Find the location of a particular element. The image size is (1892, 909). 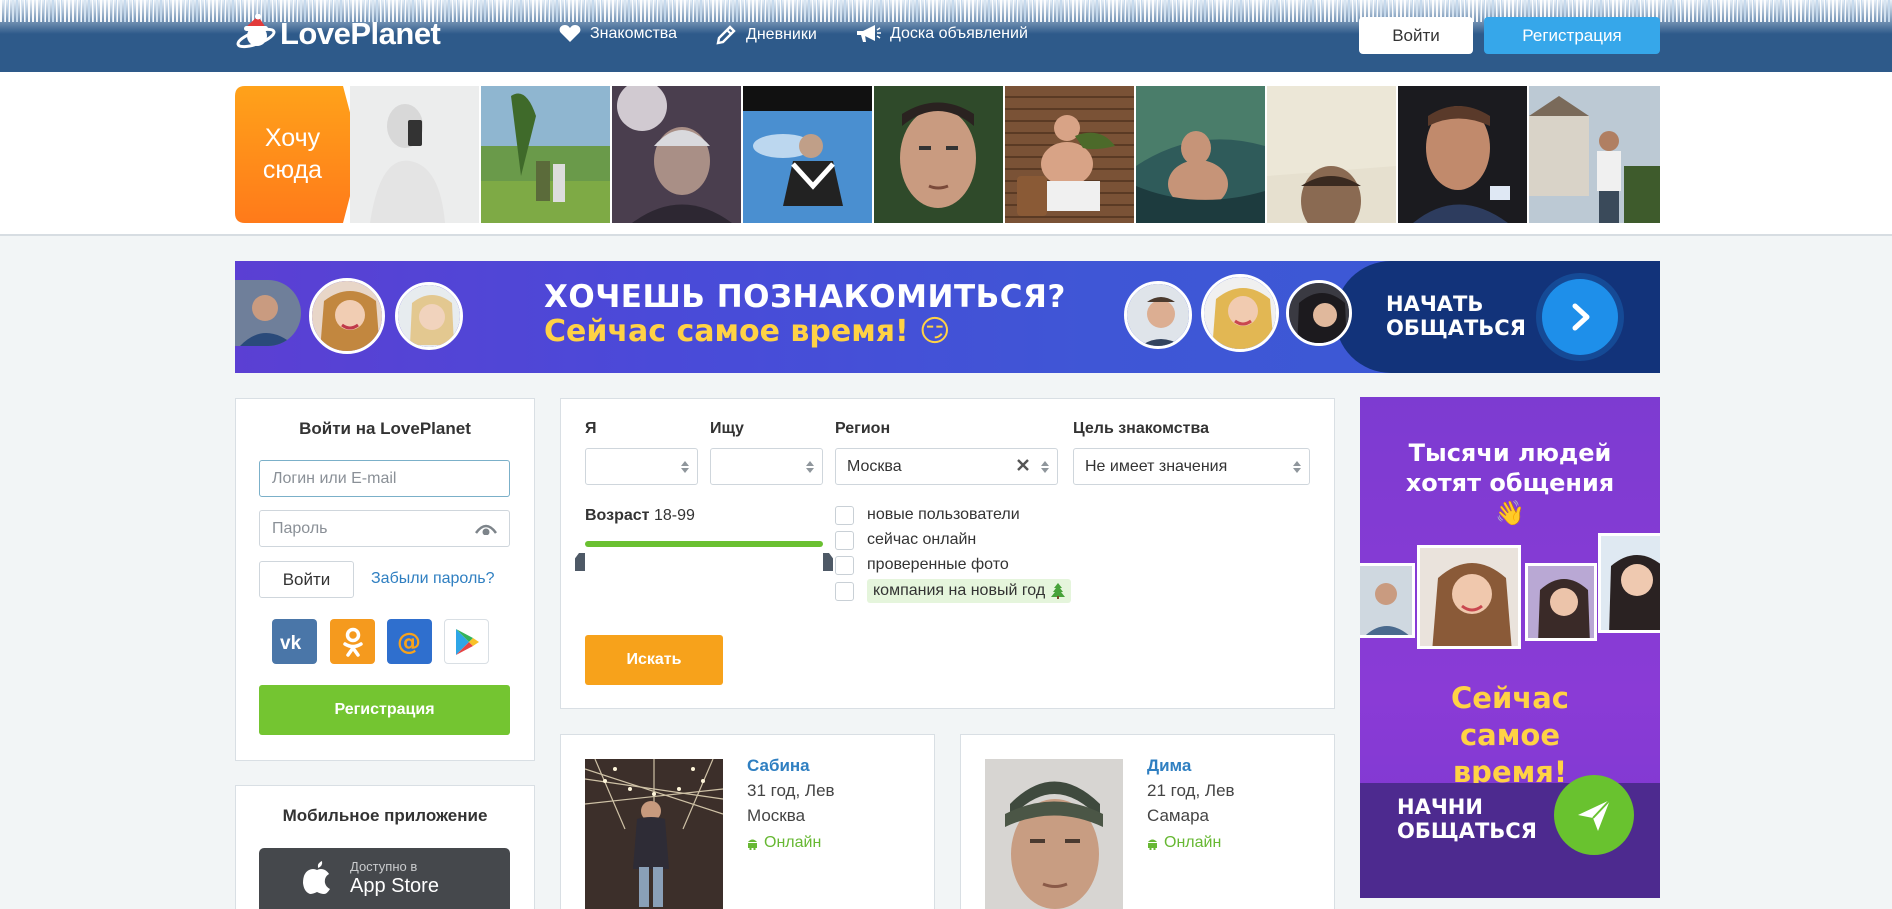

chevron-right-icon is located at coordinates (1580, 317).